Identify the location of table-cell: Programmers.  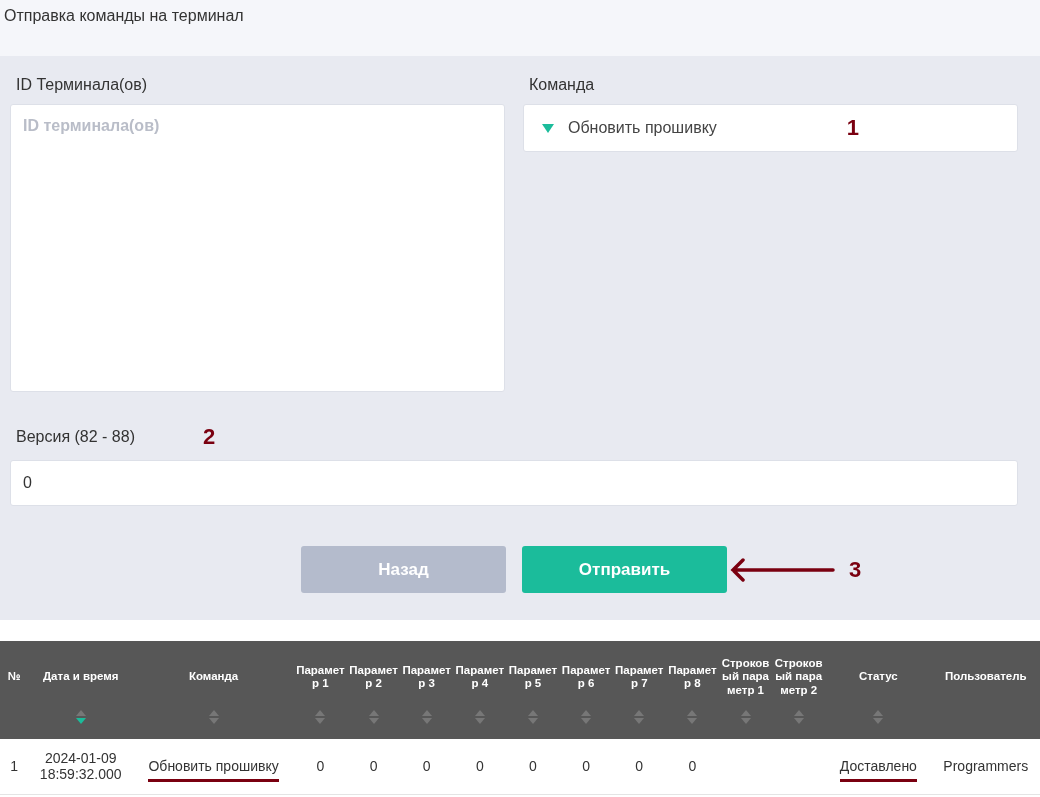
(986, 766).